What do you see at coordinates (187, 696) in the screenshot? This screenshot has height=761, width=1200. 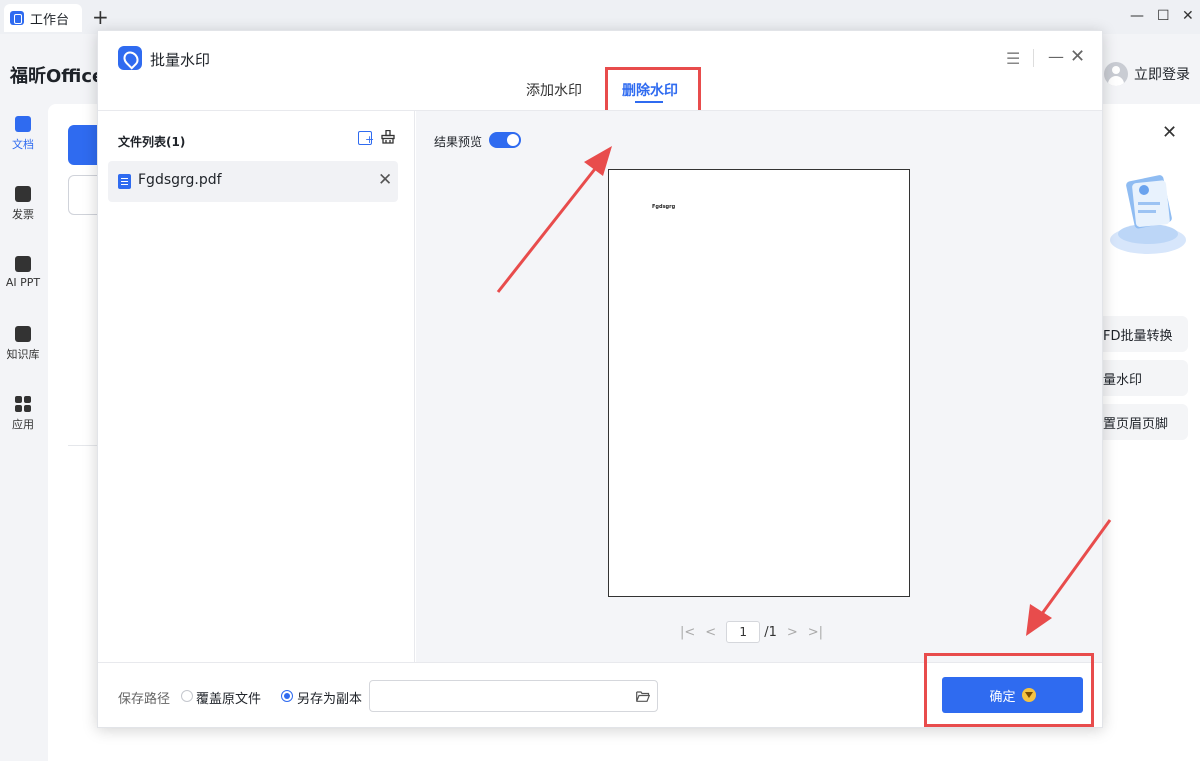 I see `radio-overwrite` at bounding box center [187, 696].